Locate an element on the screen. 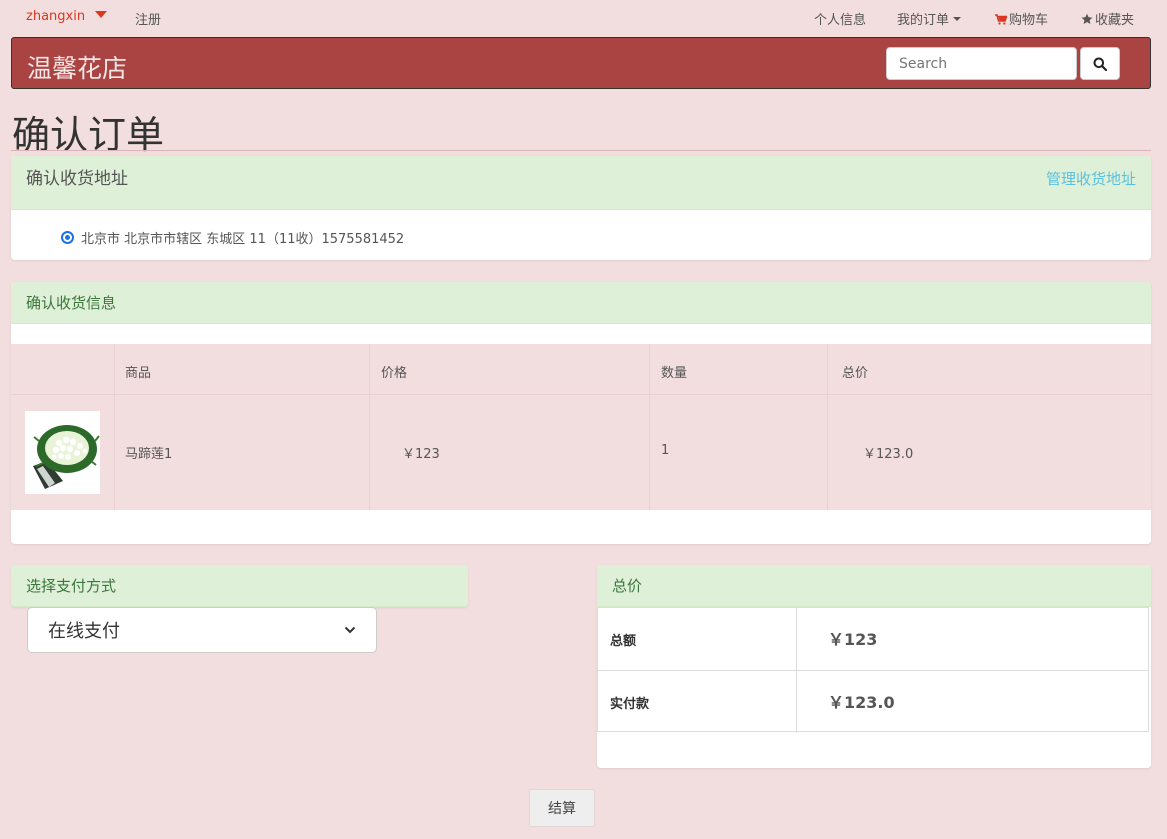  payment-panel-header: 选择支付方式 is located at coordinates (239, 586).